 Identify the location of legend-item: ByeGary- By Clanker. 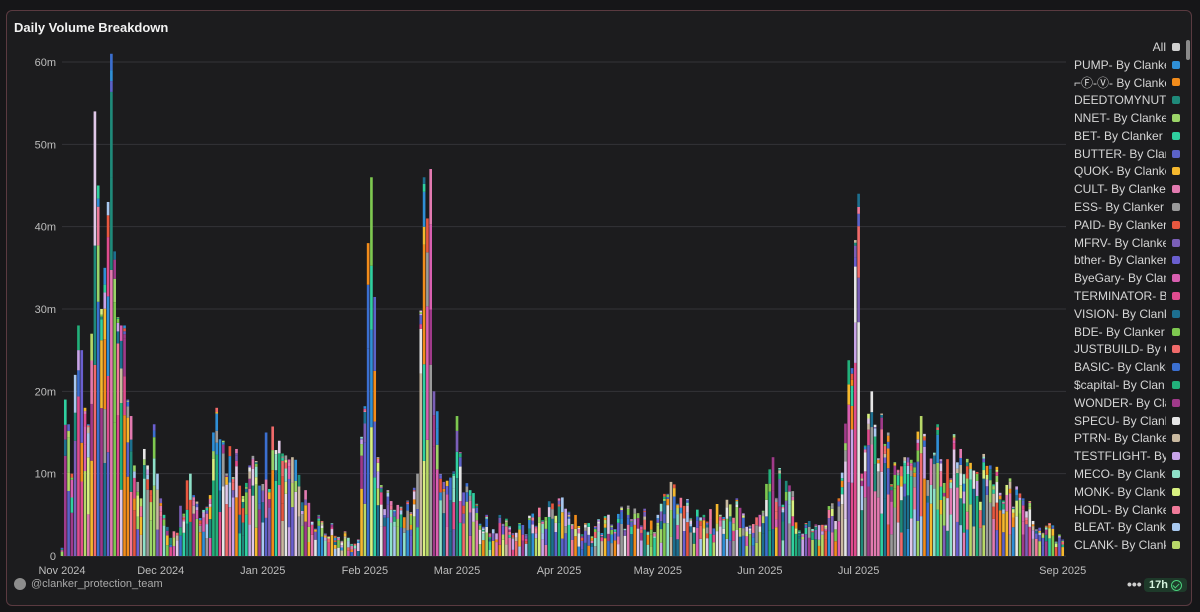
(1124, 278).